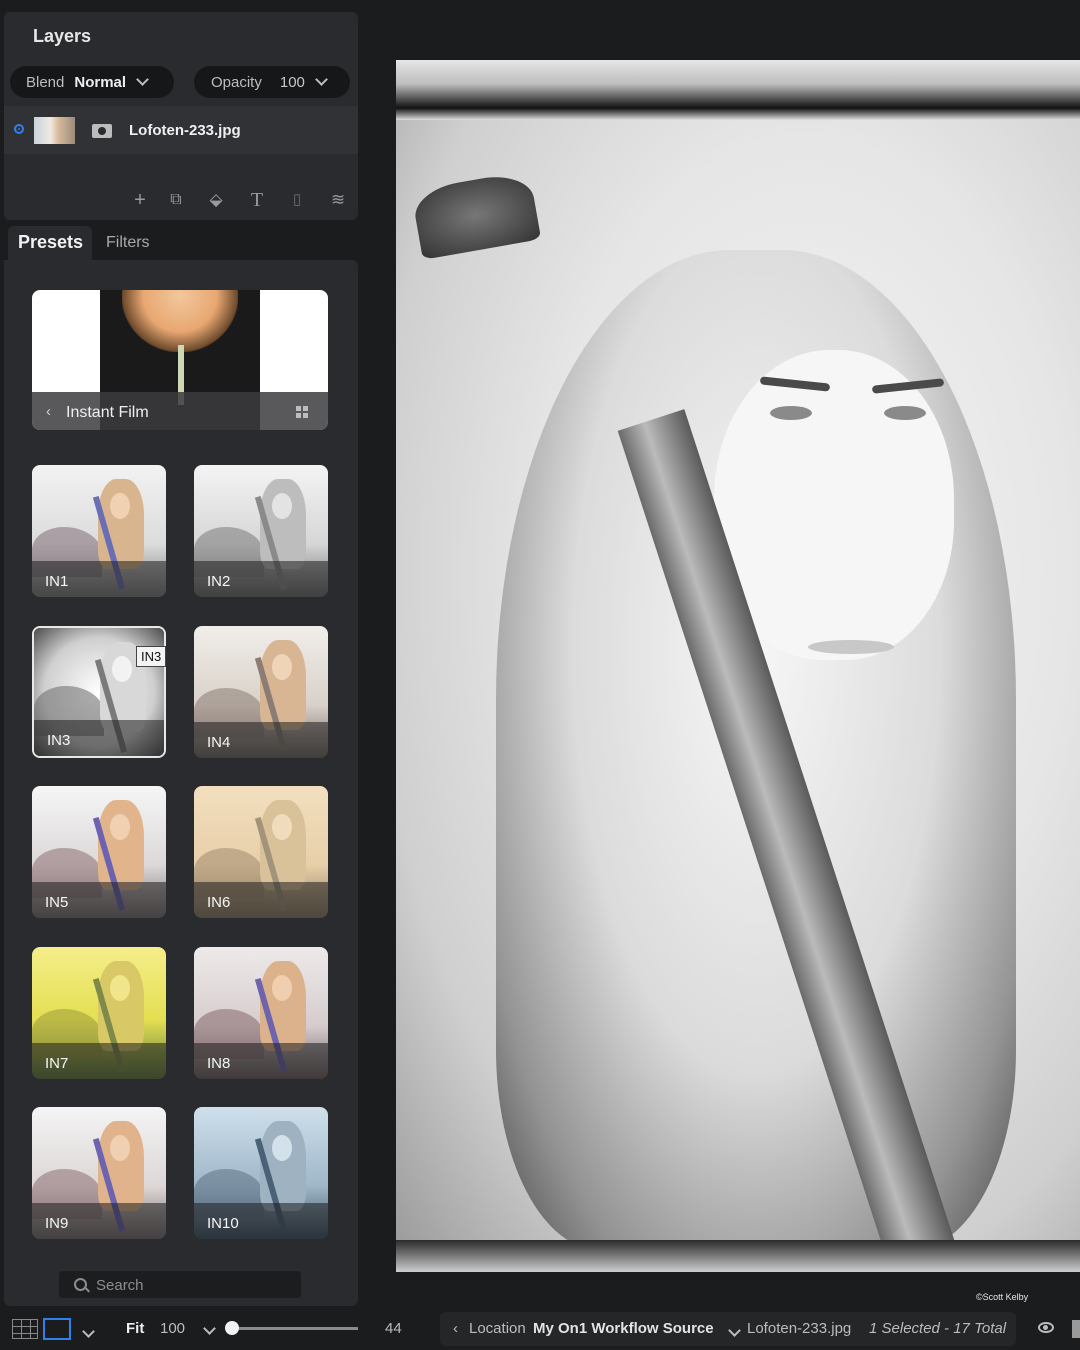 The width and height of the screenshot is (1080, 1350). I want to click on preset-label: IN2, so click(219, 581).